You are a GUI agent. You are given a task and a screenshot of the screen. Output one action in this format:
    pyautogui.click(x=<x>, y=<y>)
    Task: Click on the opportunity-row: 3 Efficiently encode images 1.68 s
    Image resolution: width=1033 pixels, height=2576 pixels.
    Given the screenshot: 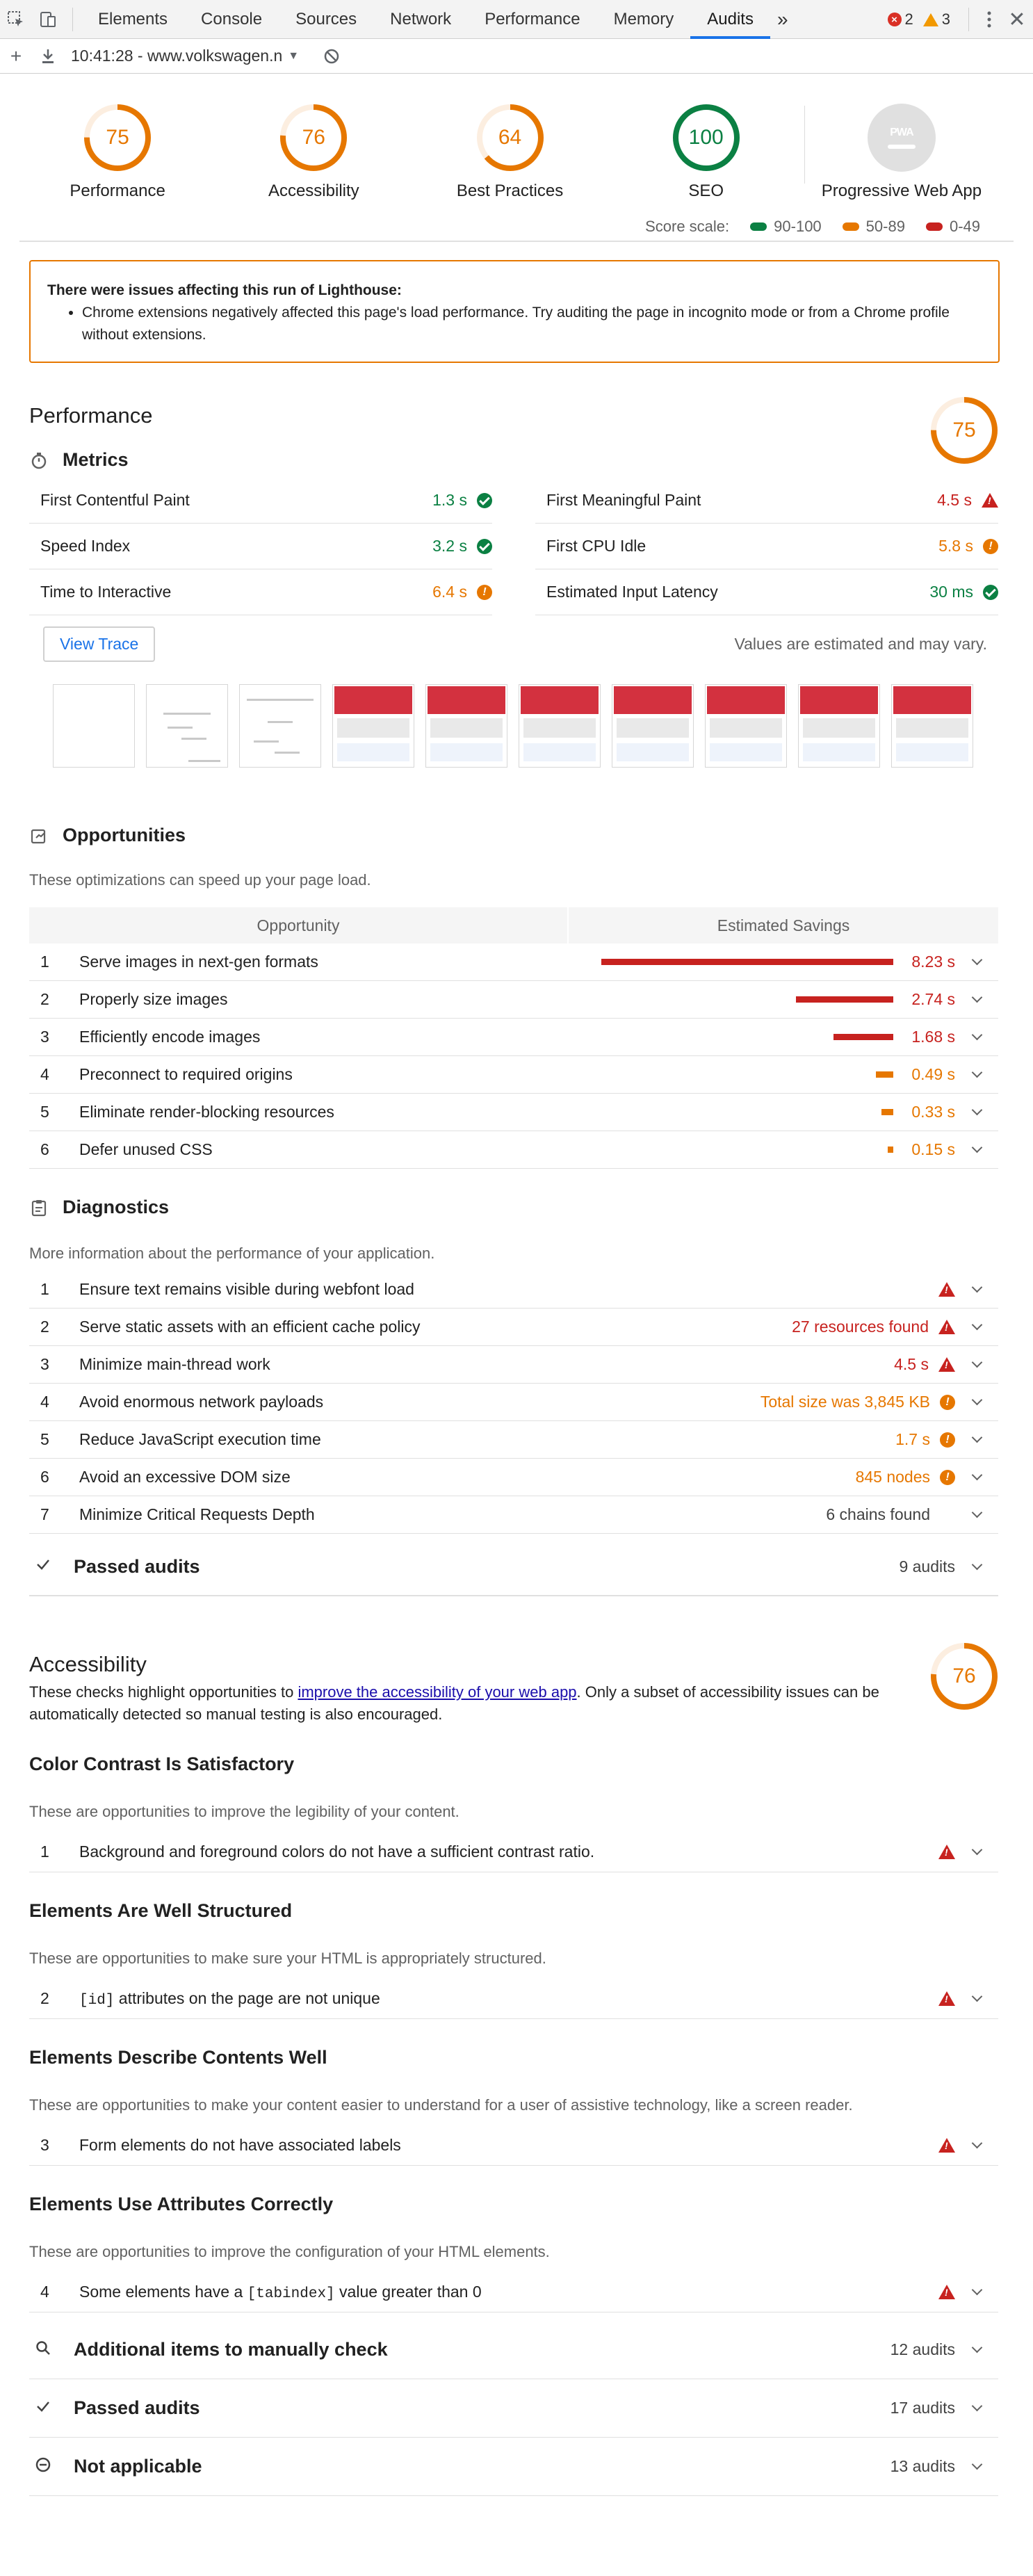 What is the action you would take?
    pyautogui.click(x=513, y=1037)
    